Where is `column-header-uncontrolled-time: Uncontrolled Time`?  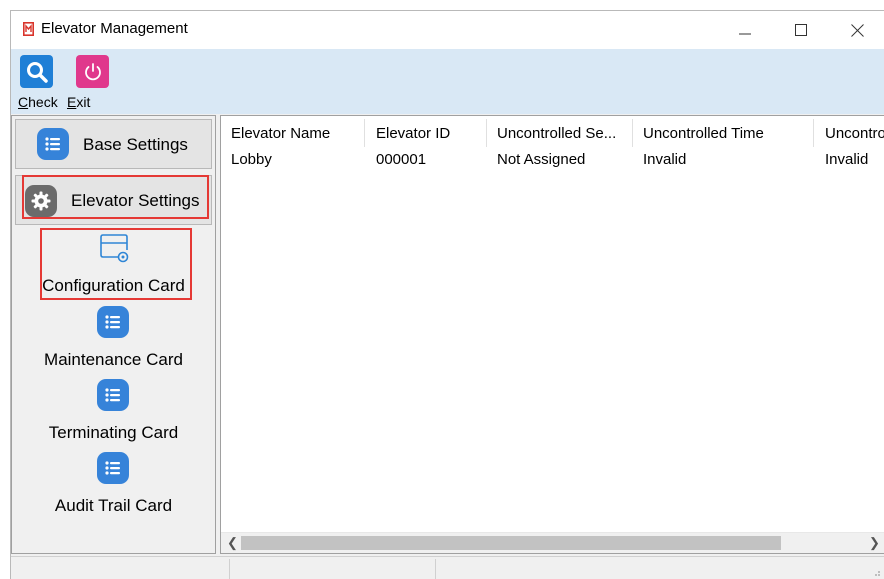 column-header-uncontrolled-time: Uncontrolled Time is located at coordinates (703, 133).